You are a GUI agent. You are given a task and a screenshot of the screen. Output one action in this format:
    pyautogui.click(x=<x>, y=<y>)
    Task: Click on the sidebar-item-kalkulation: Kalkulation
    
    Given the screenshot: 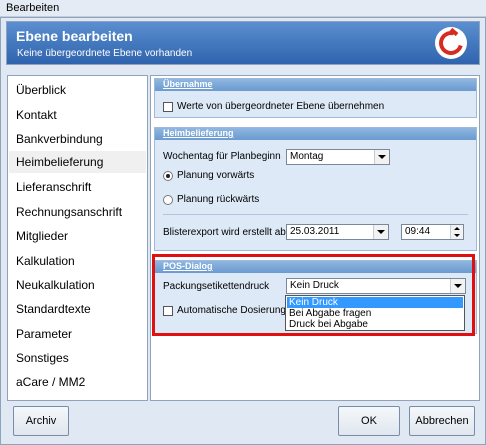 What is the action you would take?
    pyautogui.click(x=45, y=261)
    